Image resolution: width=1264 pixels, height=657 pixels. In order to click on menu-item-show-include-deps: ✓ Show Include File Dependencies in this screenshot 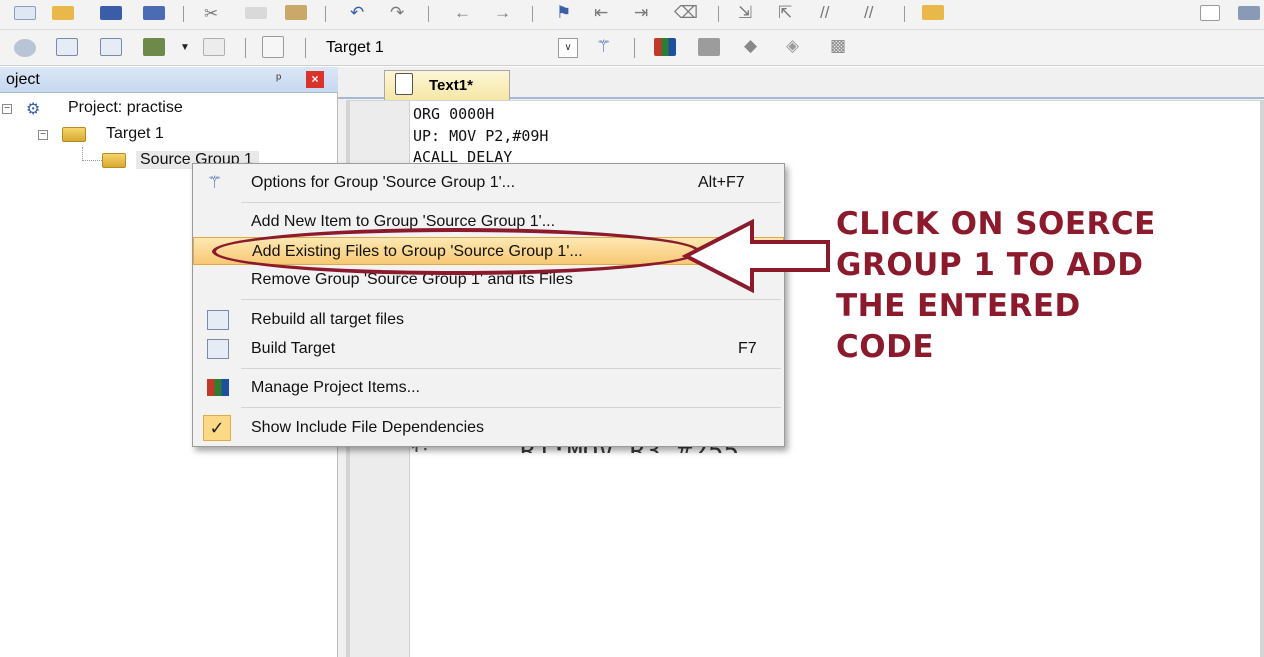, I will do `click(488, 428)`.